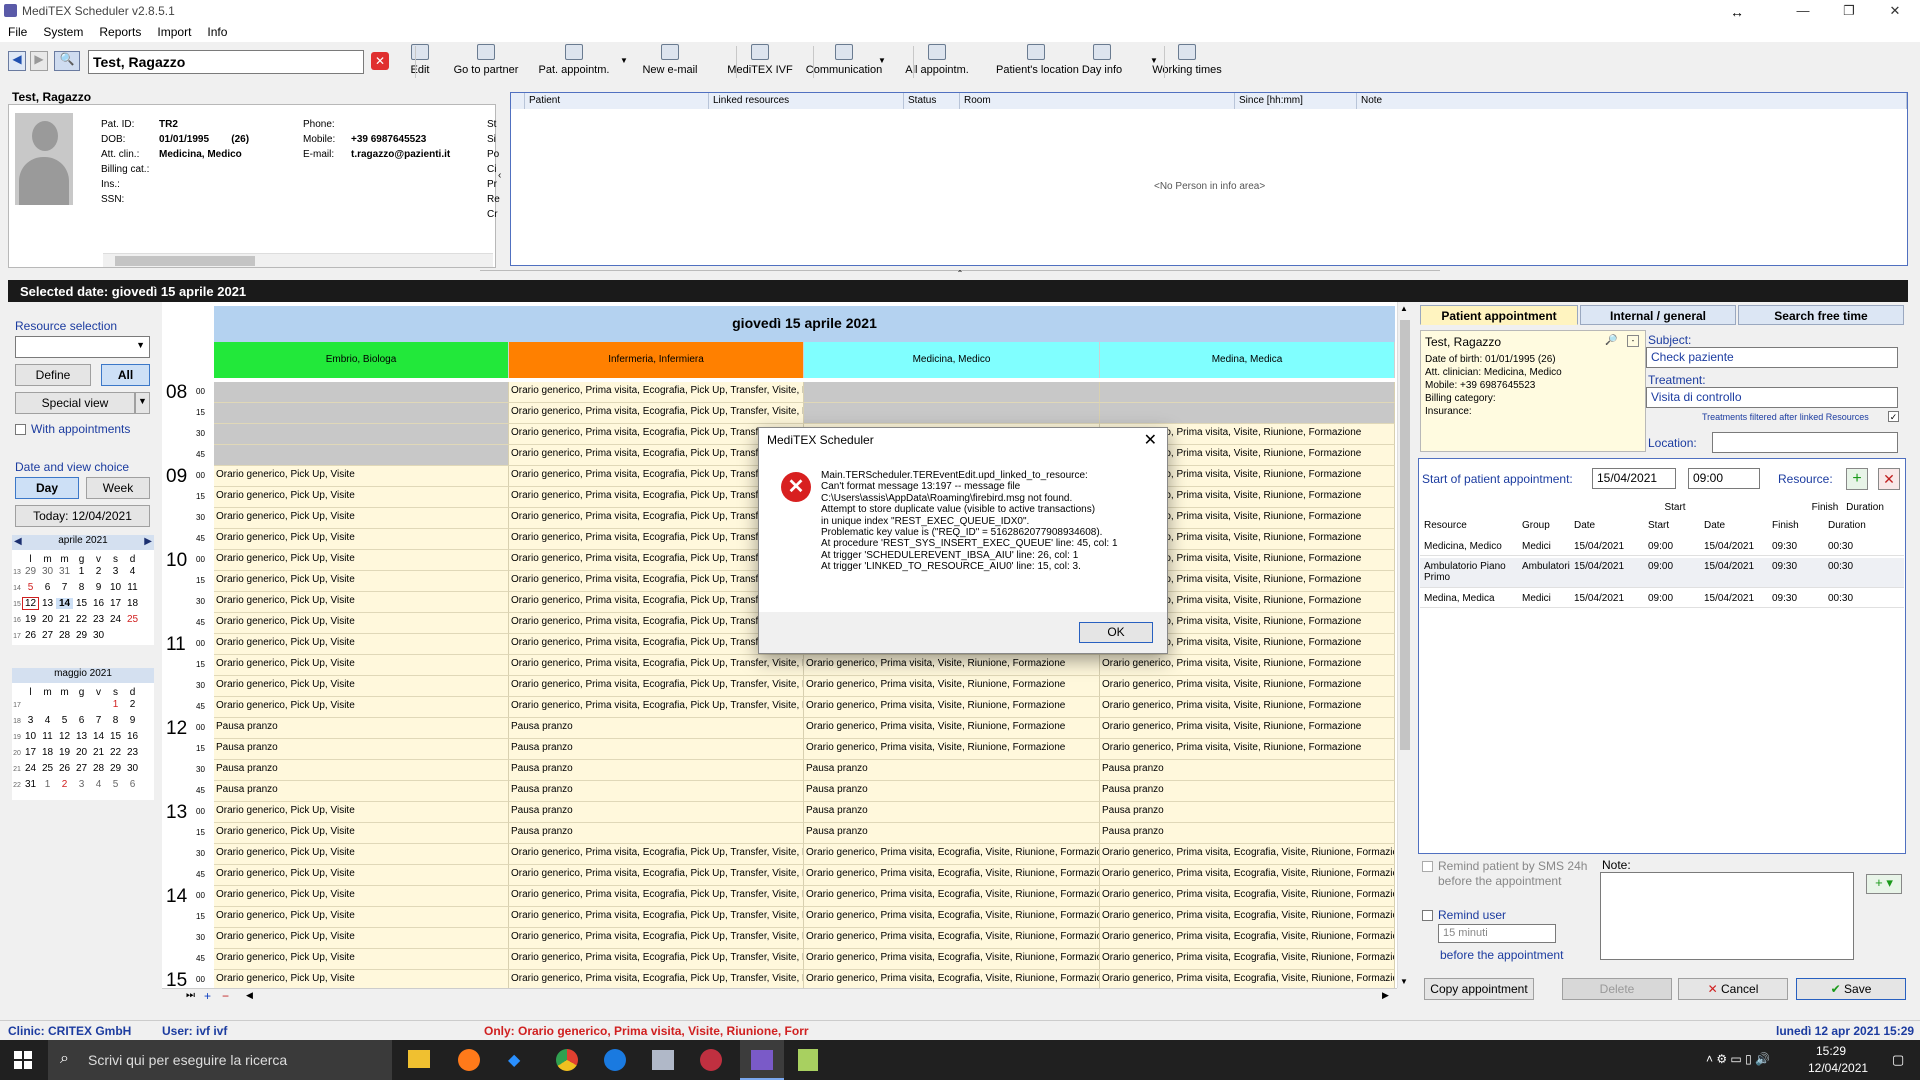  What do you see at coordinates (1800, 525) in the screenshot?
I see `grid-column-header: Finish` at bounding box center [1800, 525].